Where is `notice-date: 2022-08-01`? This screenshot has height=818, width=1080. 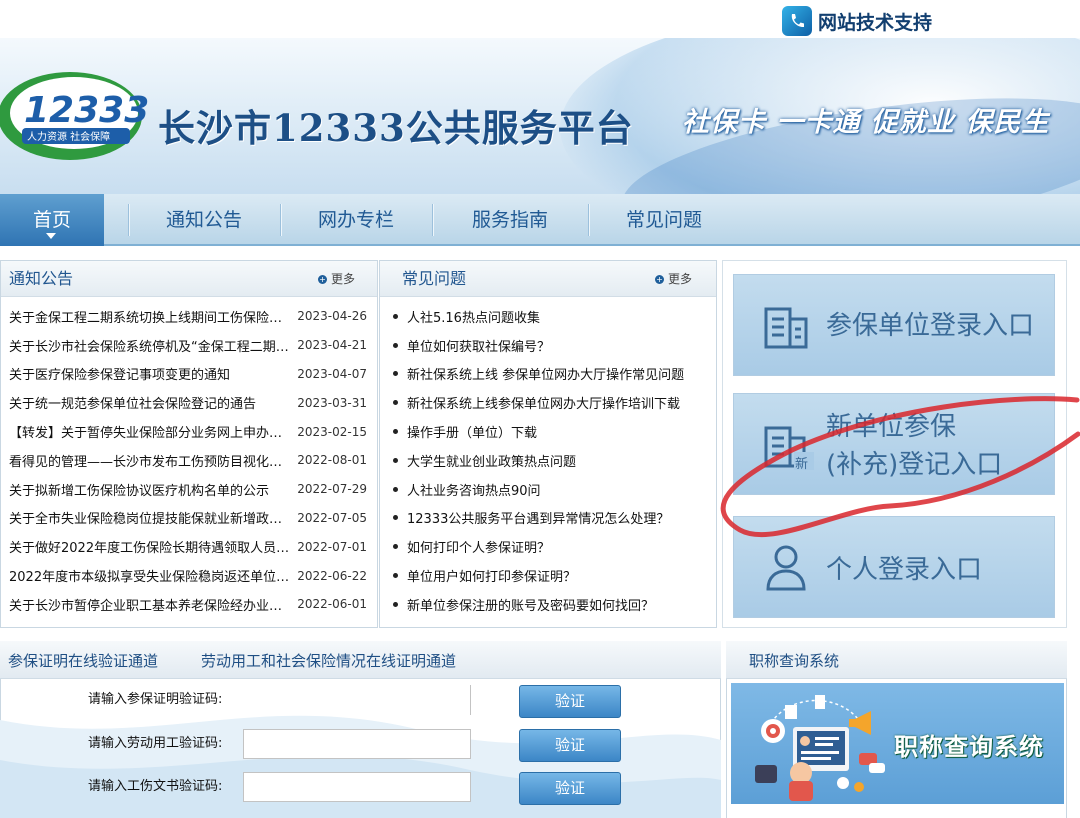 notice-date: 2022-08-01 is located at coordinates (332, 460).